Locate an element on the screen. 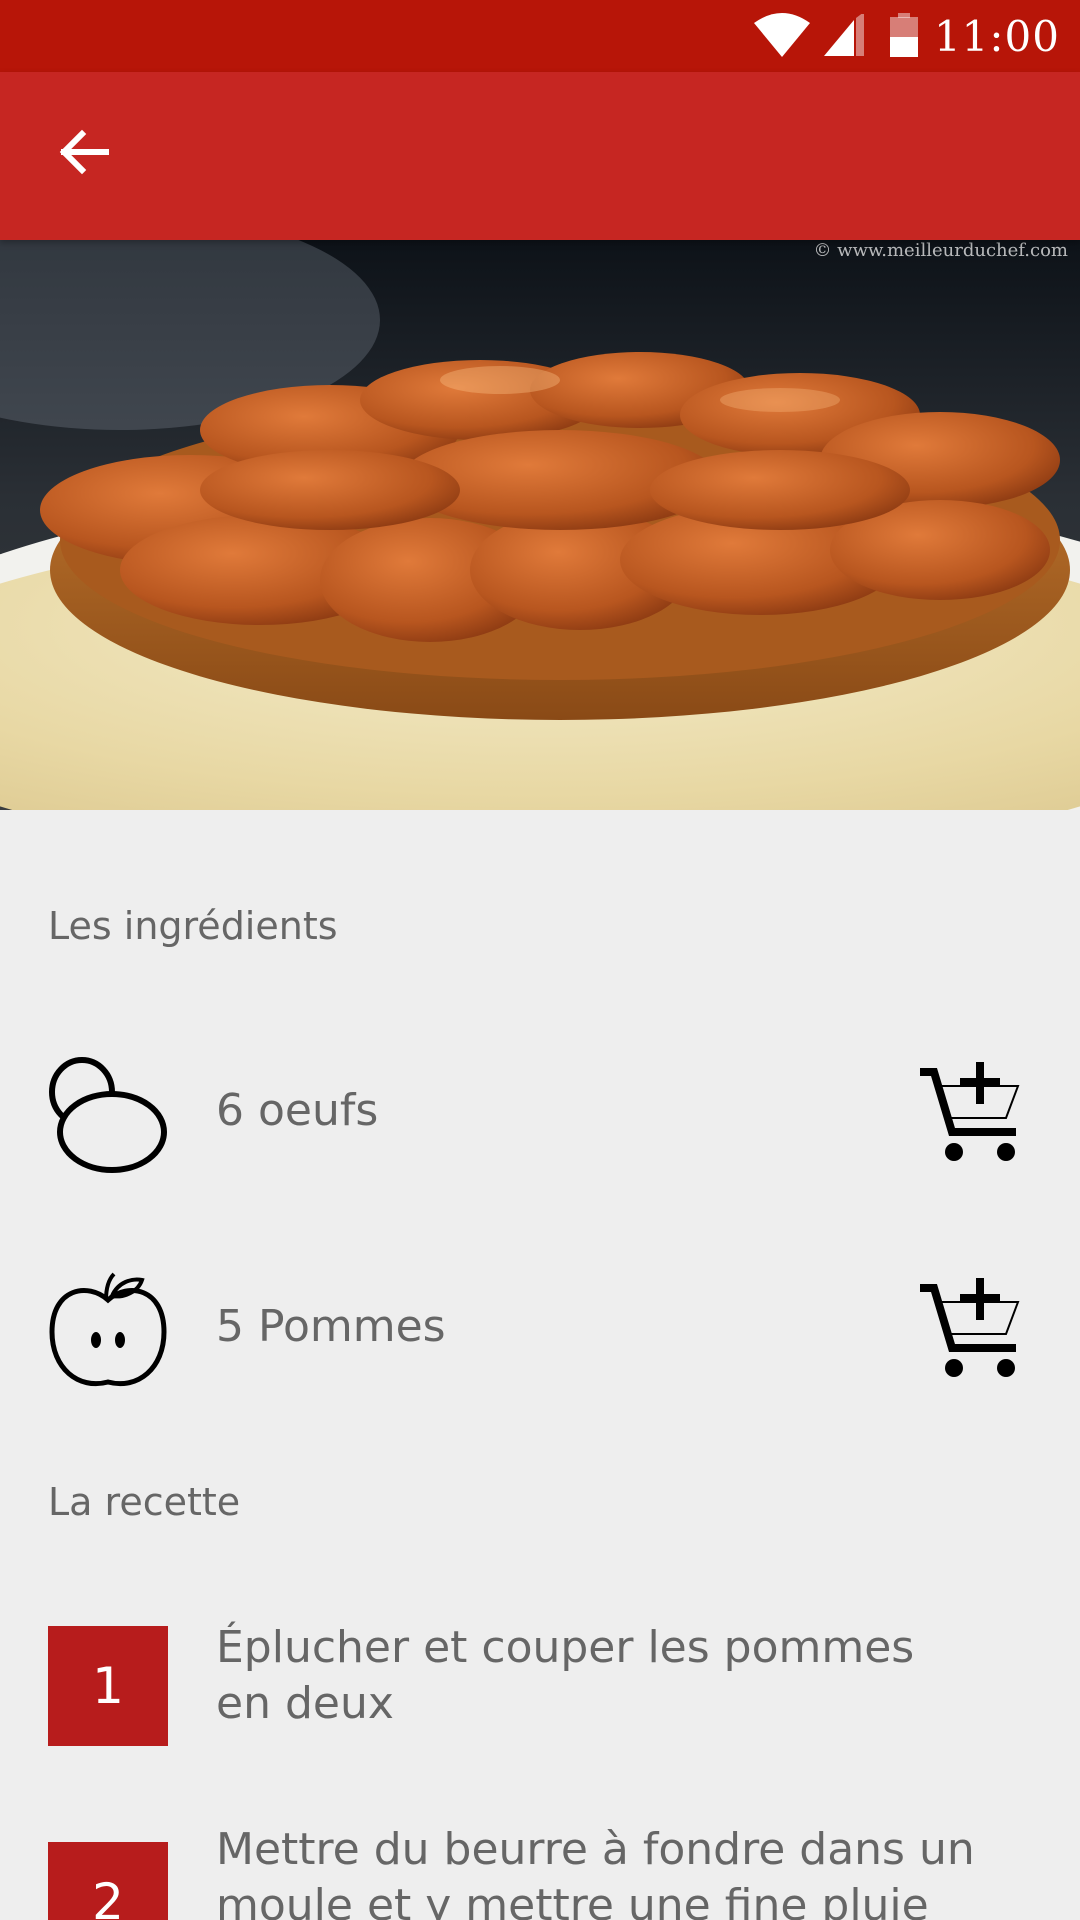 The image size is (1080, 1920). ingredient-label: 6 oeufs is located at coordinates (297, 1110).